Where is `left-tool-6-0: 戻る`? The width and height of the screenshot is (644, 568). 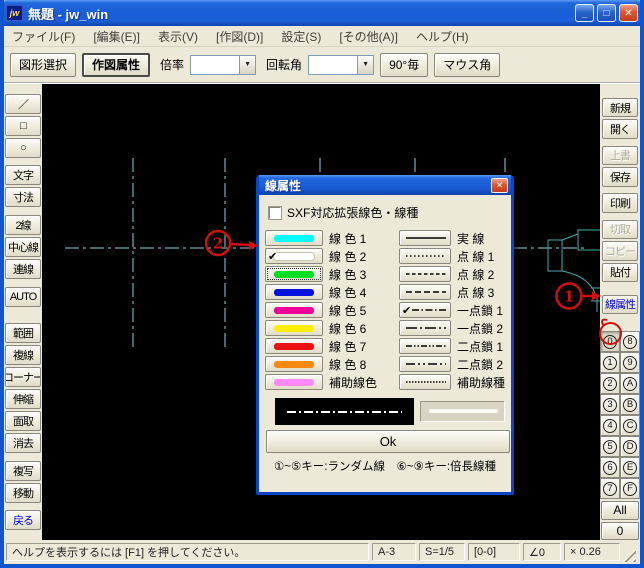 left-tool-6-0: 戻る is located at coordinates (23, 520).